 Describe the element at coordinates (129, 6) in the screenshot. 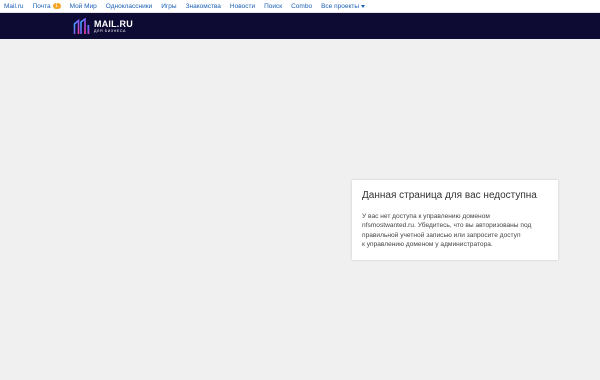

I see `nav-link-odnoklassniki: Одноклассники` at that location.